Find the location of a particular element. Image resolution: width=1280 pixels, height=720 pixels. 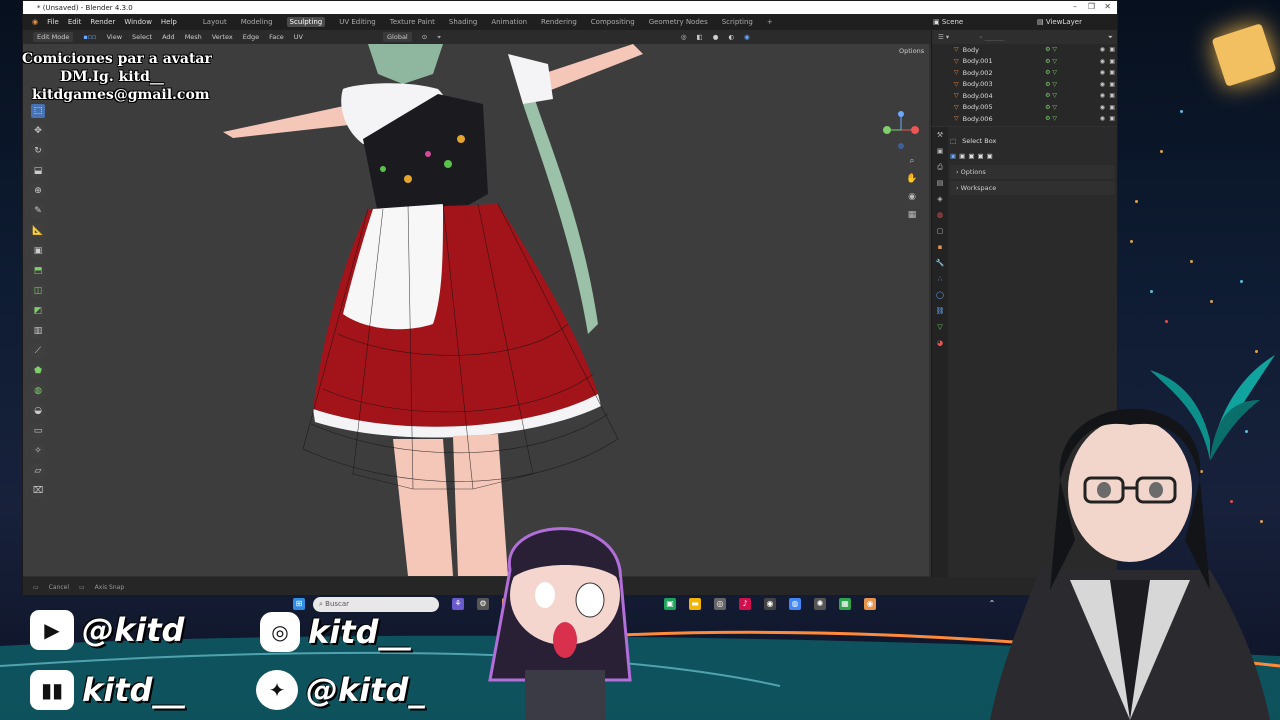

move-tool-icon: ✥ is located at coordinates (38, 131).